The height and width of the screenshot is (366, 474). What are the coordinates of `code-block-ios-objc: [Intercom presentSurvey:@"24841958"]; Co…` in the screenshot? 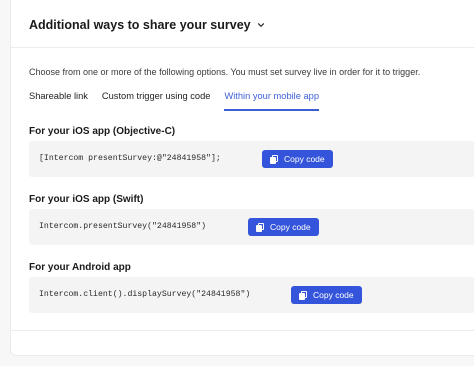 It's located at (251, 159).